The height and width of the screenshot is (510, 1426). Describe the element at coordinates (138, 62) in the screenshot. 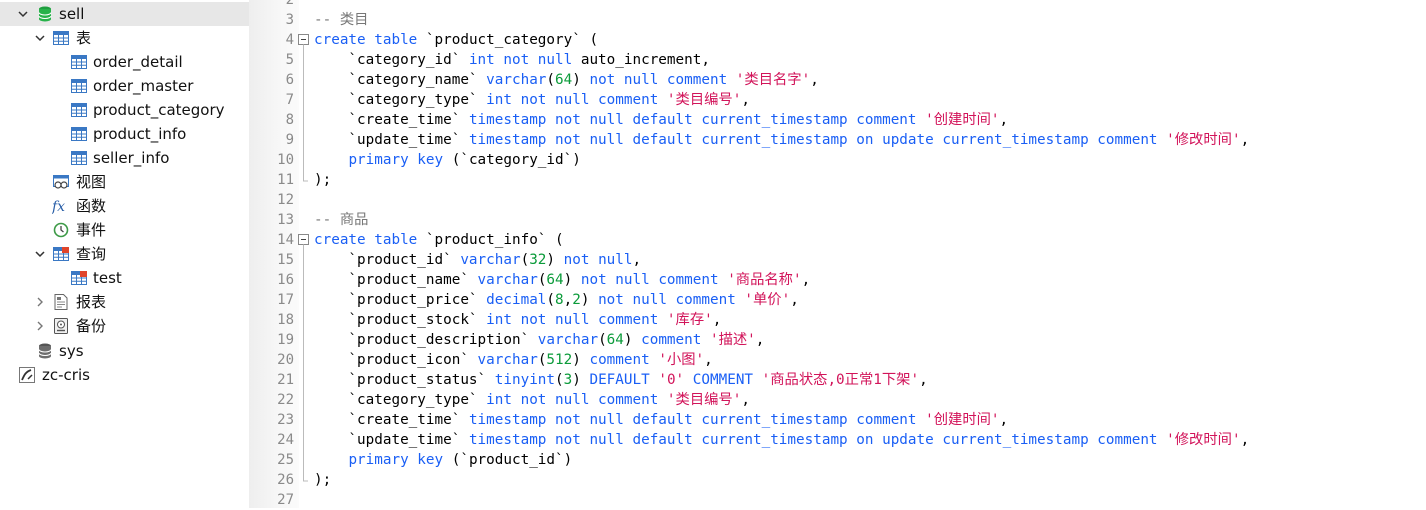

I see `tree-label: order_detail` at that location.